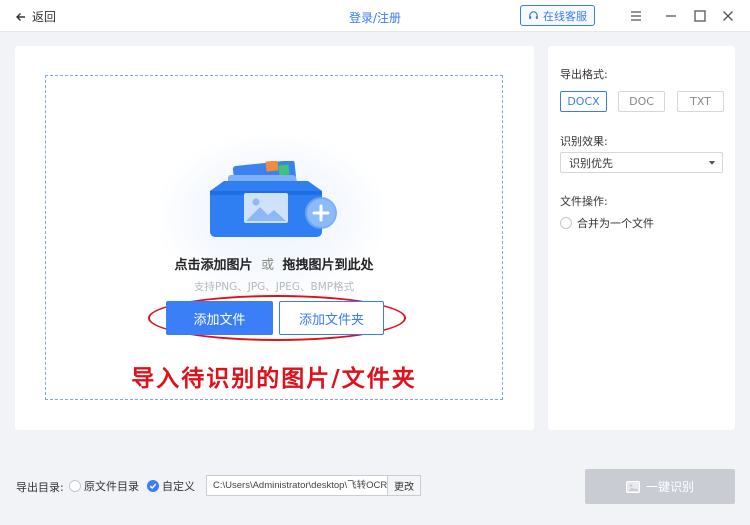  Describe the element at coordinates (297, 485) in the screenshot. I see `export-path-input: C:\Users\Administrator\desktop\飞转OCR文` at that location.